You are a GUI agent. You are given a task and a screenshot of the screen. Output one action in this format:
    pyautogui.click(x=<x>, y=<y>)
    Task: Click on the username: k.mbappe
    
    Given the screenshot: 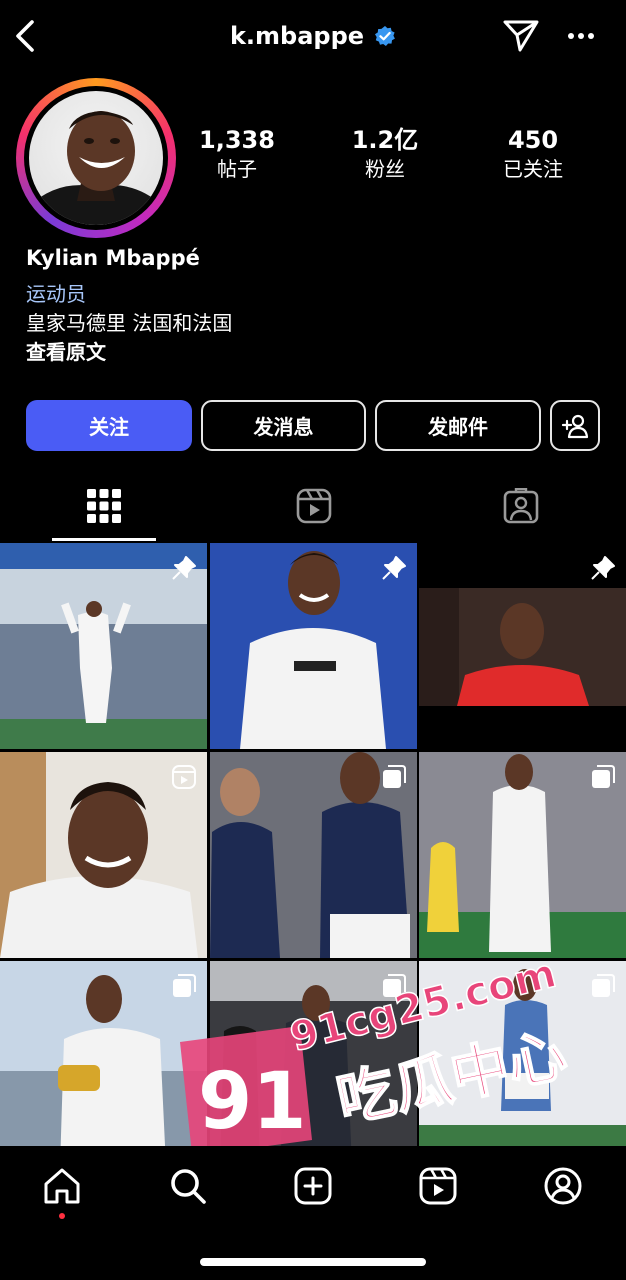 What is the action you would take?
    pyautogui.click(x=297, y=36)
    